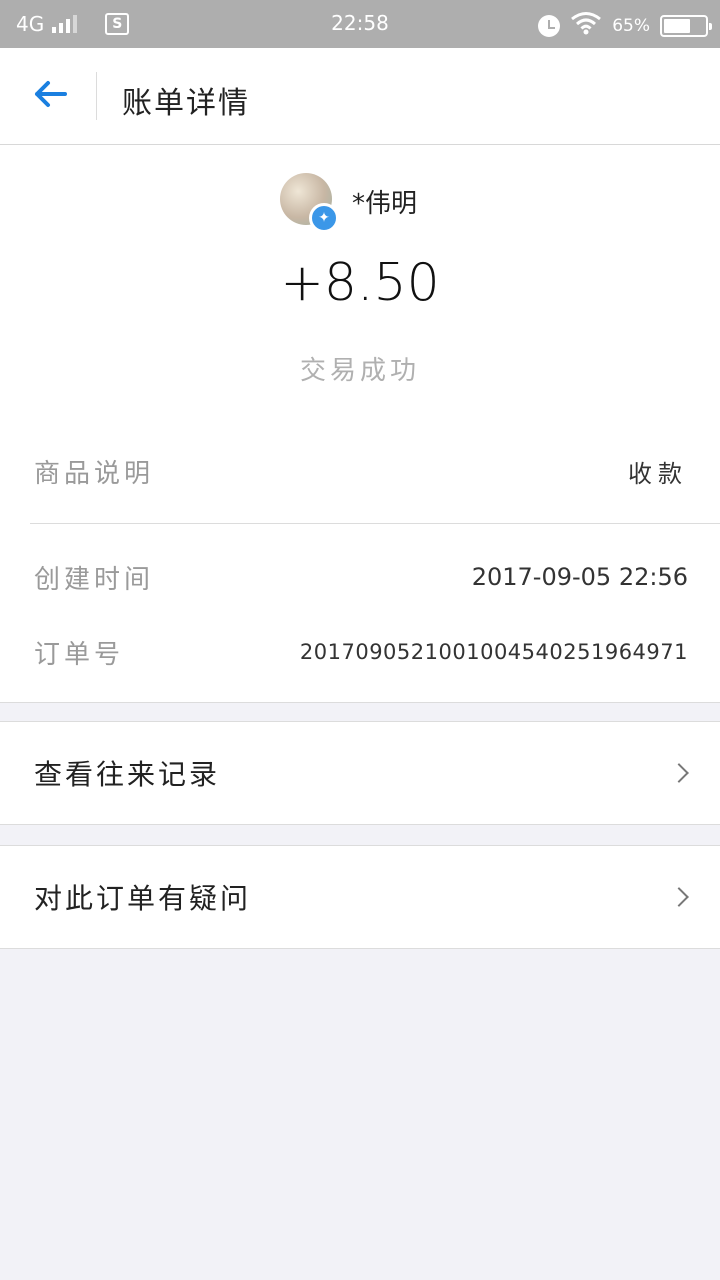  Describe the element at coordinates (79, 654) in the screenshot. I see `detail-label: 订单号` at that location.